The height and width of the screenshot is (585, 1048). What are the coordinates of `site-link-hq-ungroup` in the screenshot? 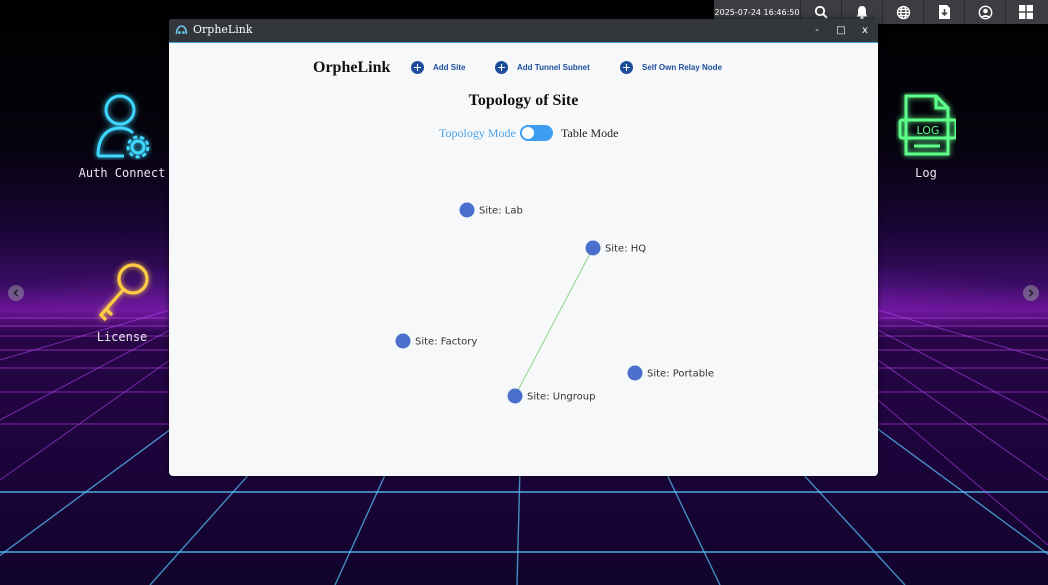 It's located at (554, 322).